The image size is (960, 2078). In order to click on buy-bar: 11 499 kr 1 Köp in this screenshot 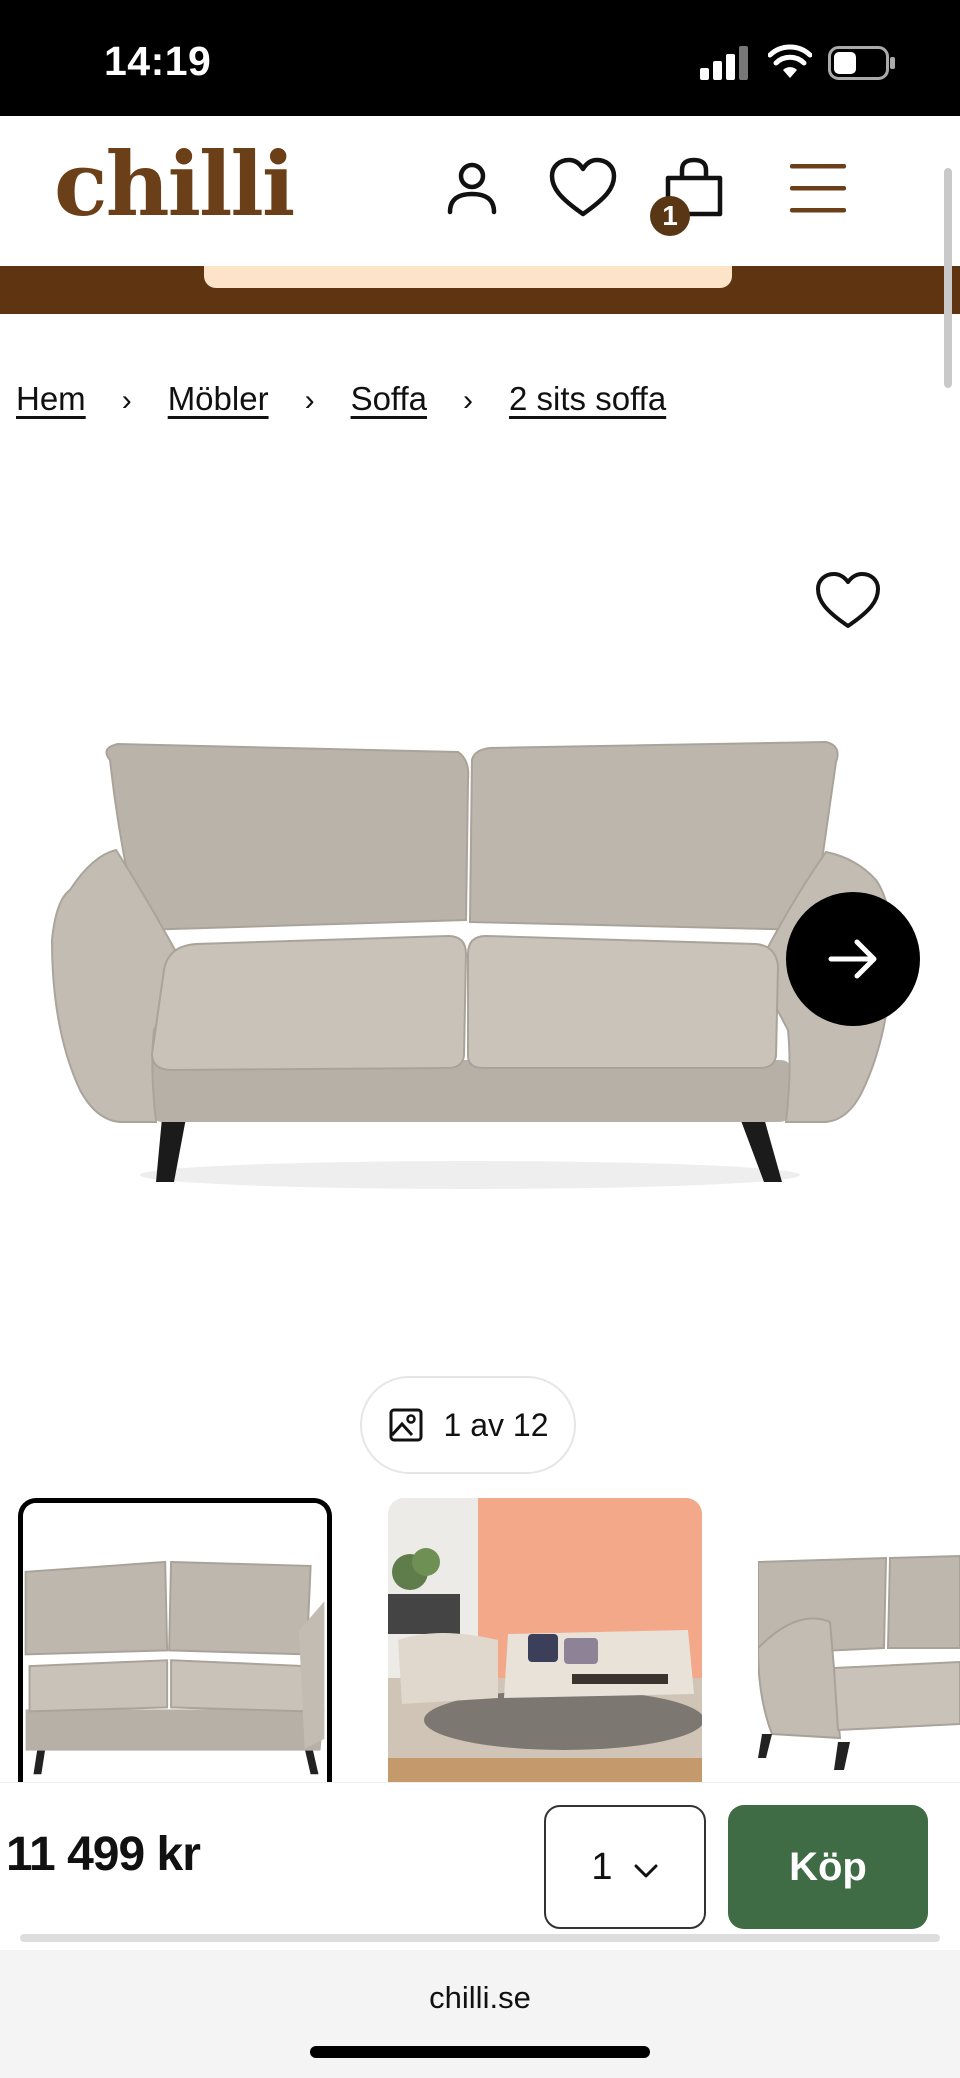, I will do `click(480, 1862)`.